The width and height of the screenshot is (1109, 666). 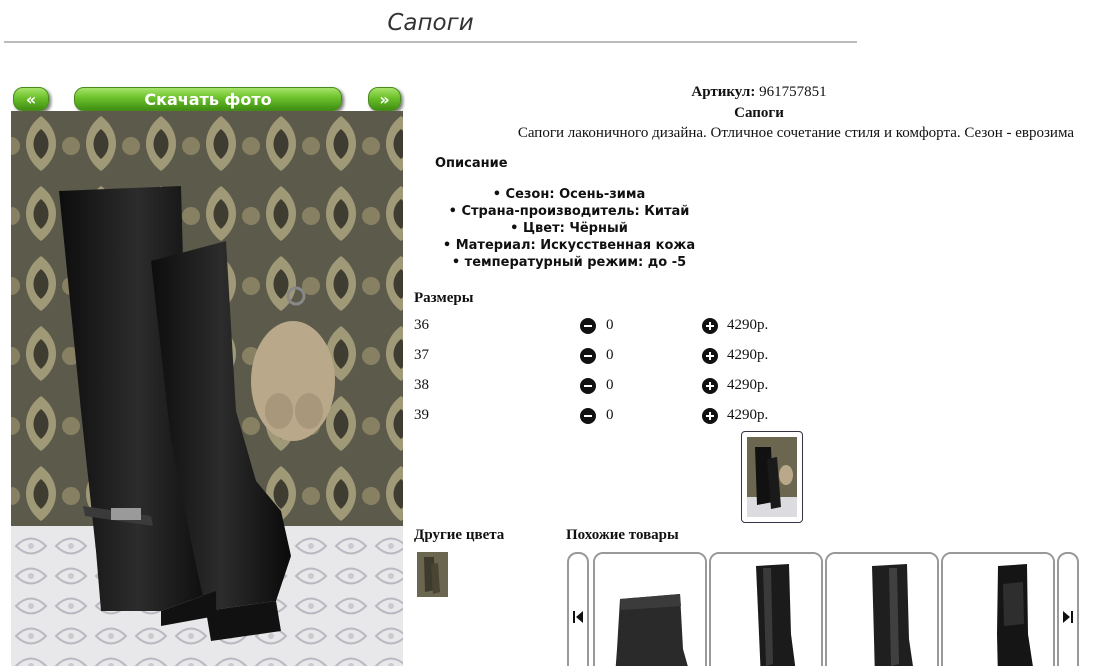 I want to click on download-photo-button: Скачать фото, so click(x=208, y=99).